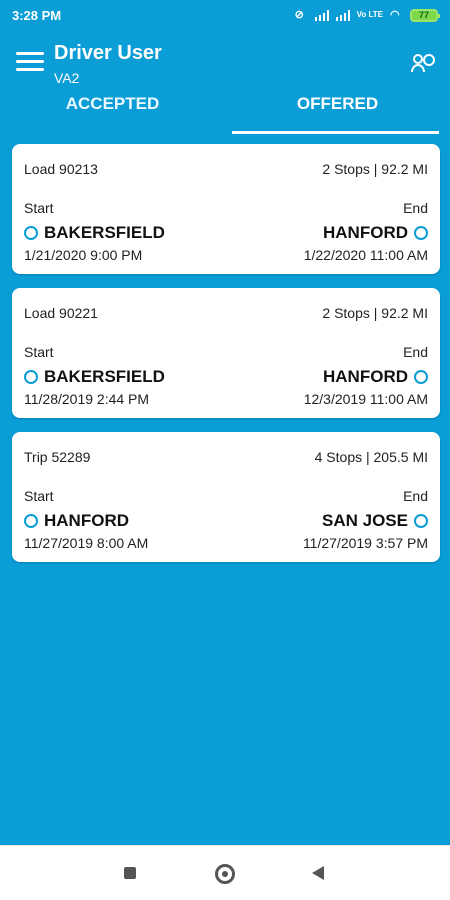 The width and height of the screenshot is (450, 900). Describe the element at coordinates (112, 114) in the screenshot. I see `tab-accepted: ACCEPTED` at that location.